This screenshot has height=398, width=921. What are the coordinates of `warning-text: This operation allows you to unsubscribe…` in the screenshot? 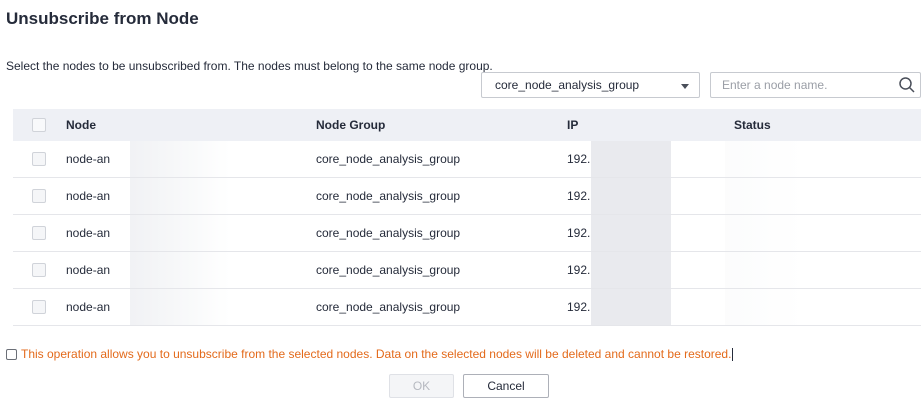 It's located at (376, 354).